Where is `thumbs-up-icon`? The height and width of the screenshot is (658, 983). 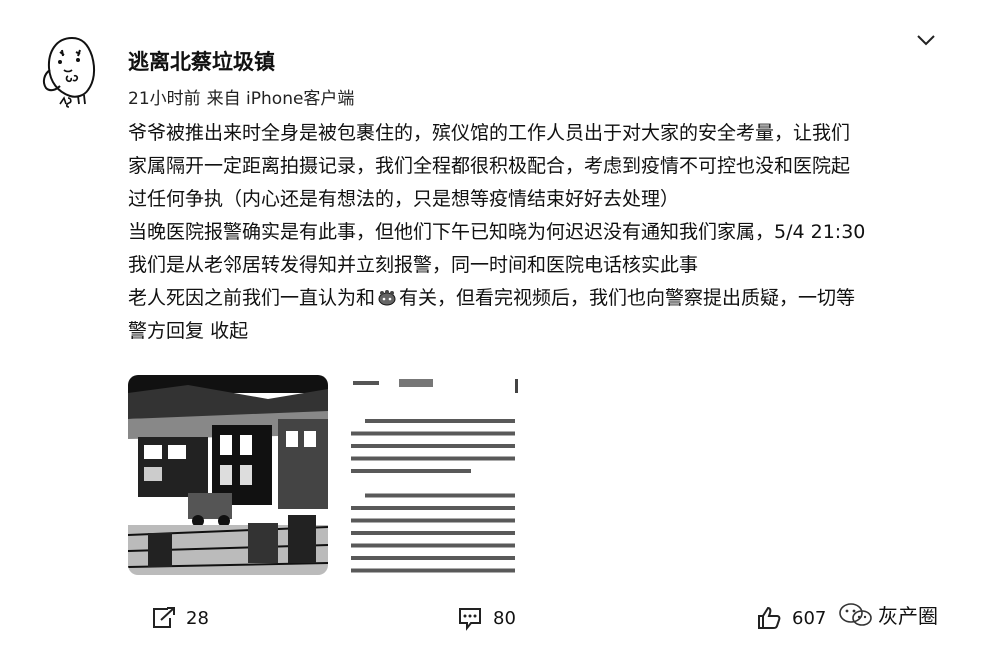 thumbs-up-icon is located at coordinates (769, 617).